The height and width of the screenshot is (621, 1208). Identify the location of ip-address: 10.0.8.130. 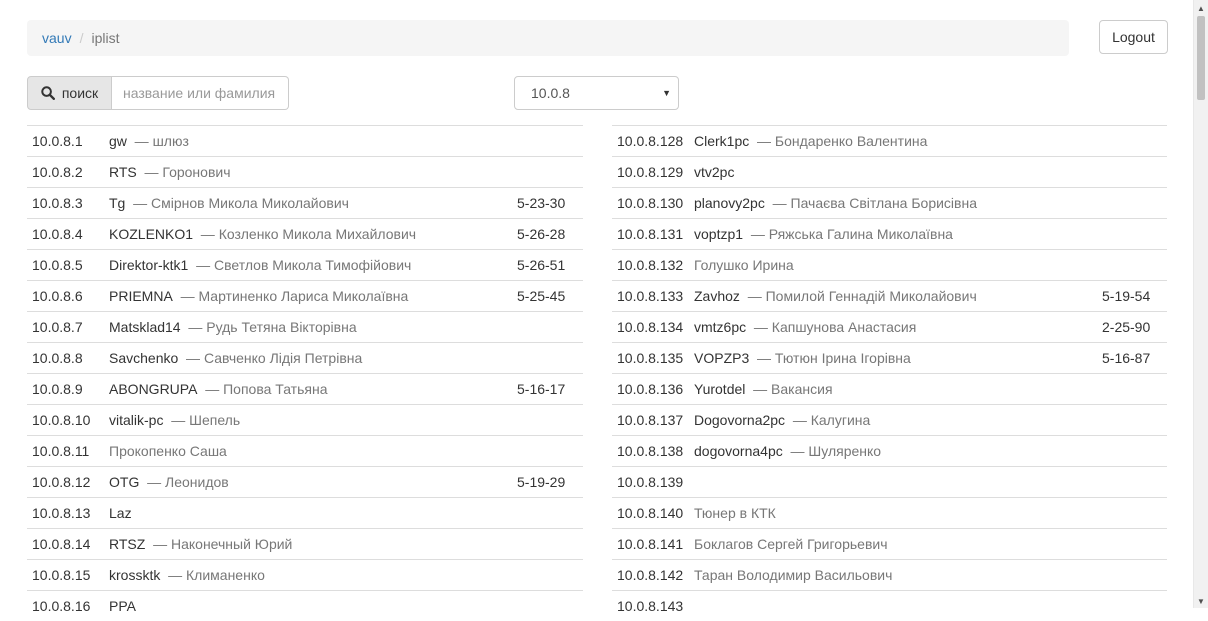
(653, 203).